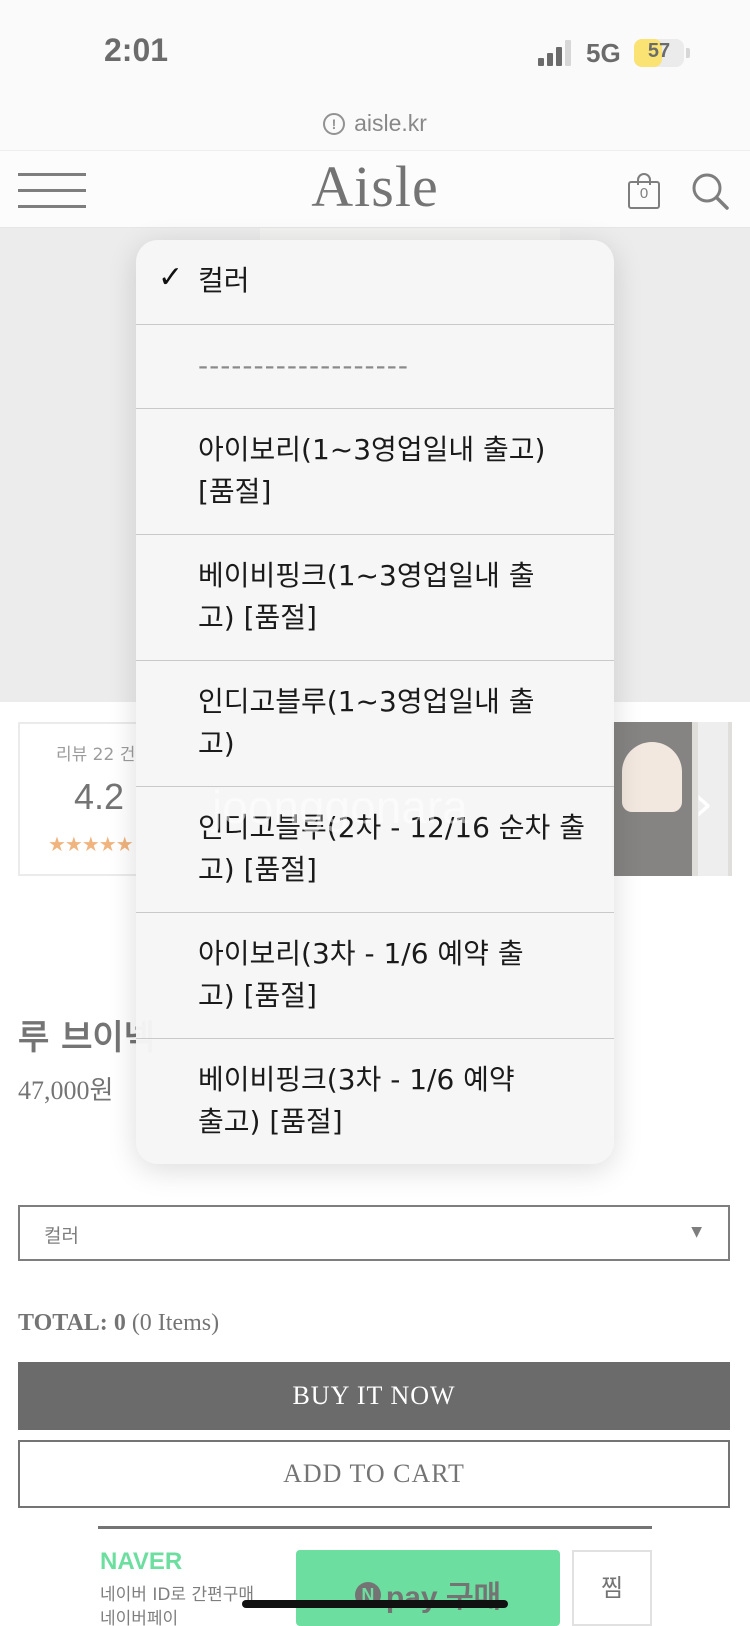 Image resolution: width=750 pixels, height=1626 pixels. I want to click on option-item: ✓ 컬러, so click(375, 282).